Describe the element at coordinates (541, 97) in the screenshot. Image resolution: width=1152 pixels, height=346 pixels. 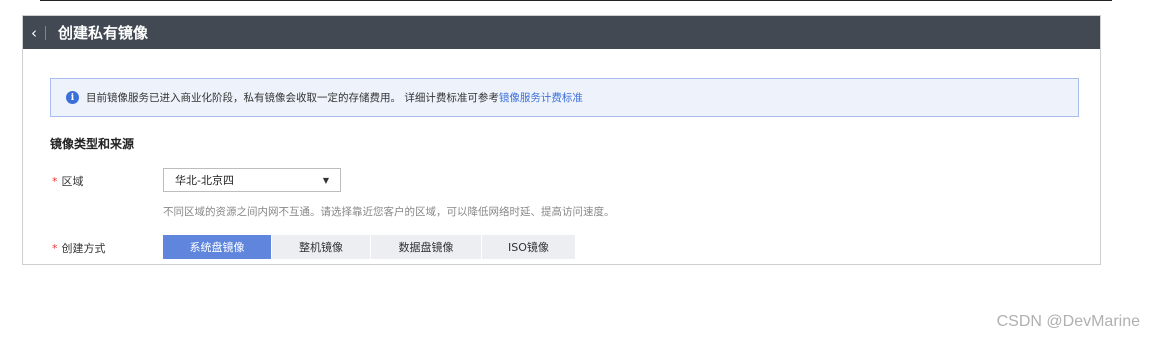
I see `billing-standard-link: 镜像服务计费标准` at that location.